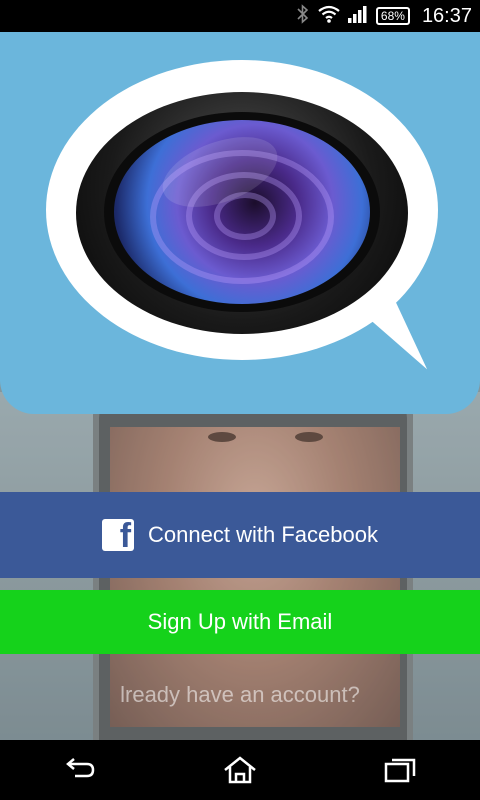  Describe the element at coordinates (329, 16) in the screenshot. I see `wifi-icon` at that location.